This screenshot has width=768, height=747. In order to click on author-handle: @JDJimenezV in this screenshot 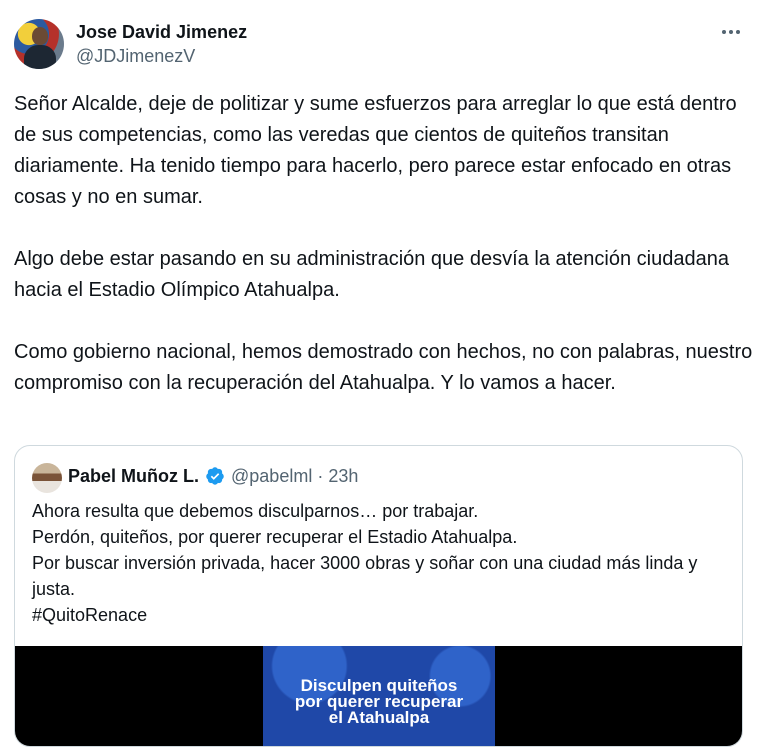, I will do `click(161, 56)`.